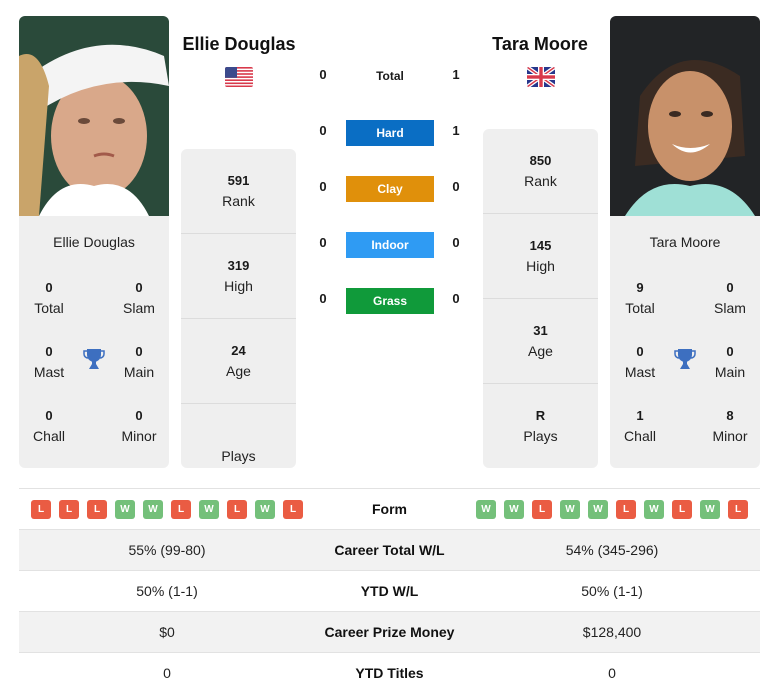 The image size is (779, 699). Describe the element at coordinates (541, 77) in the screenshot. I see `uk-flag-icon` at that location.